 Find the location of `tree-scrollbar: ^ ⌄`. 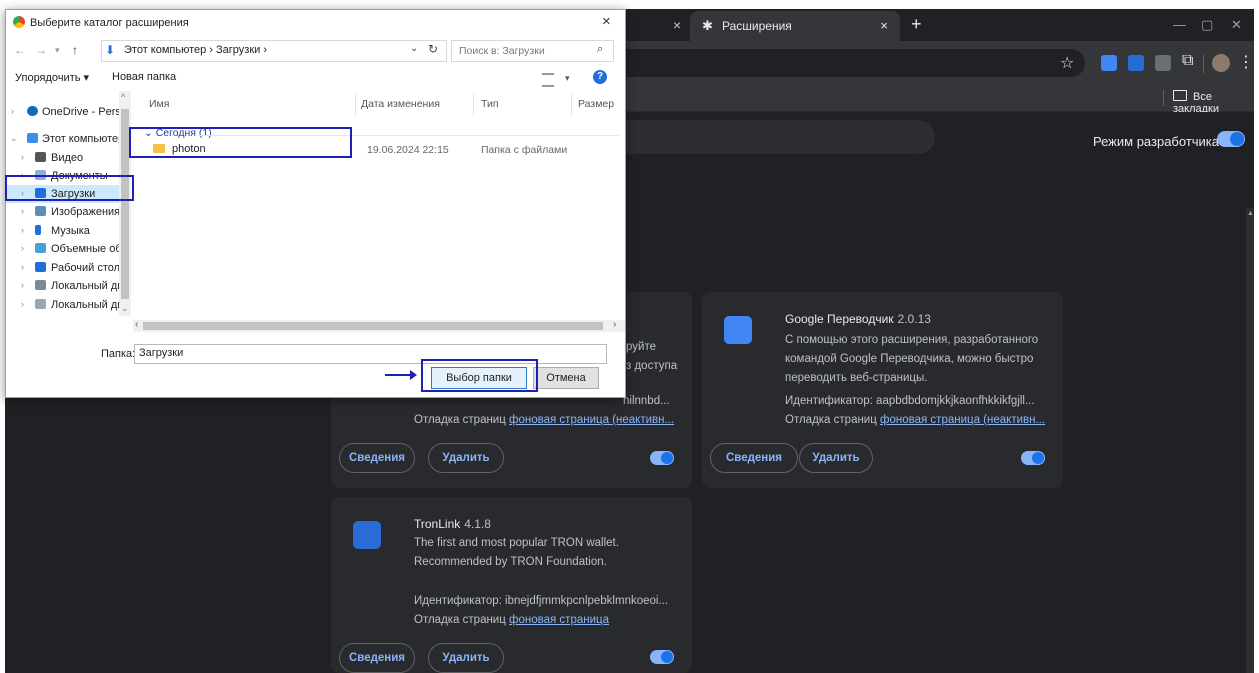

tree-scrollbar: ^ ⌄ is located at coordinates (125, 203).